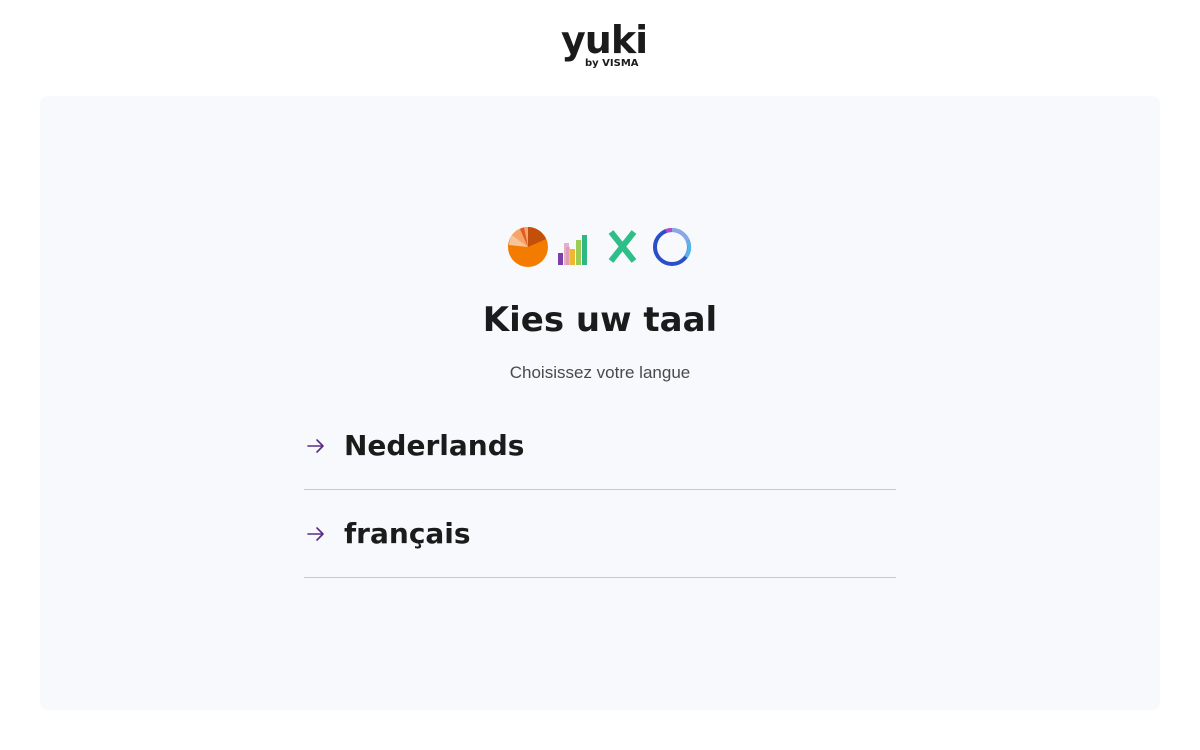 Image resolution: width=1200 pixels, height=750 pixels. I want to click on yuki-logo: yuki by VISMA, so click(604, 46).